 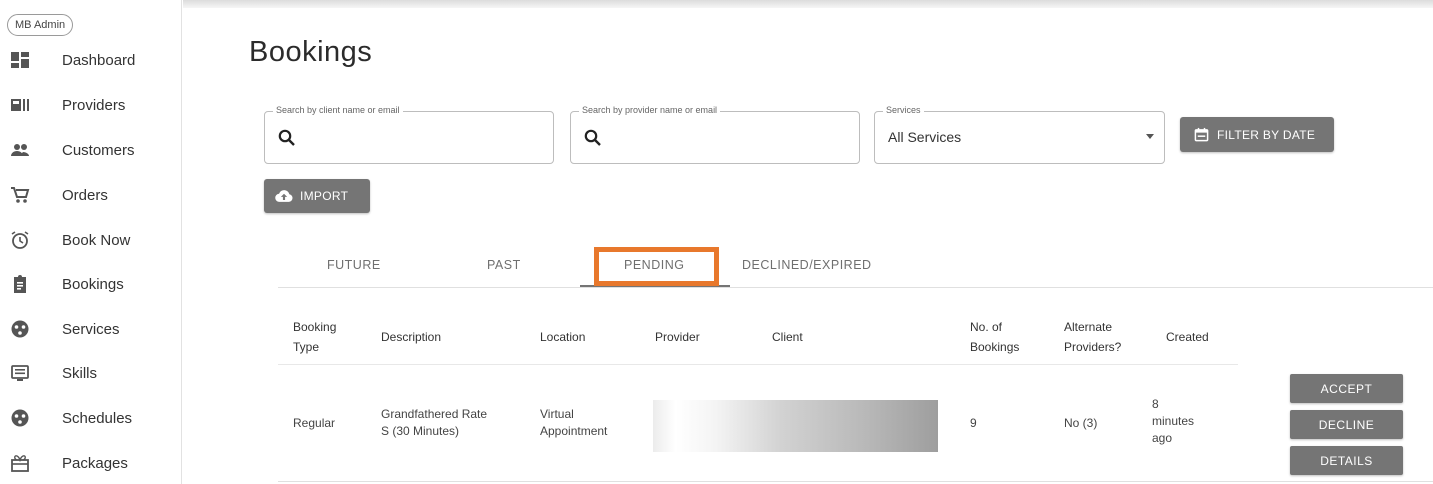 I want to click on sidebar-item-skills: Skills, so click(x=91, y=373).